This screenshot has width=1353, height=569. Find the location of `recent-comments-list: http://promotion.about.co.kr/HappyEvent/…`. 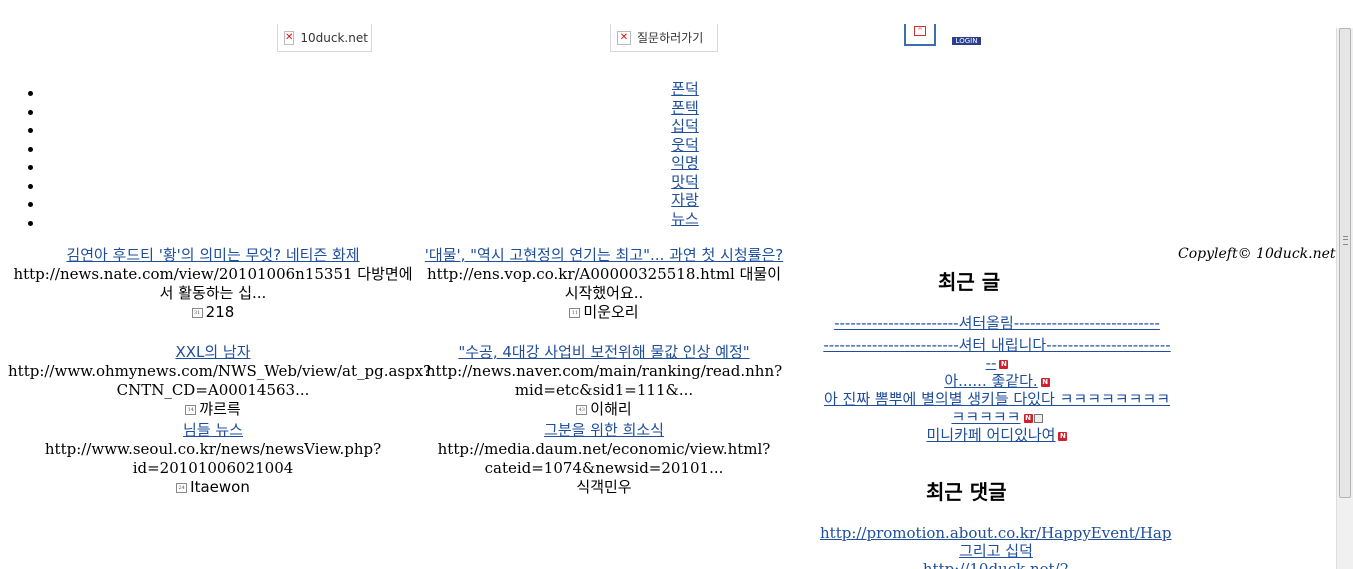

recent-comments-list: http://promotion.about.co.kr/HappyEvent/… is located at coordinates (996, 546).